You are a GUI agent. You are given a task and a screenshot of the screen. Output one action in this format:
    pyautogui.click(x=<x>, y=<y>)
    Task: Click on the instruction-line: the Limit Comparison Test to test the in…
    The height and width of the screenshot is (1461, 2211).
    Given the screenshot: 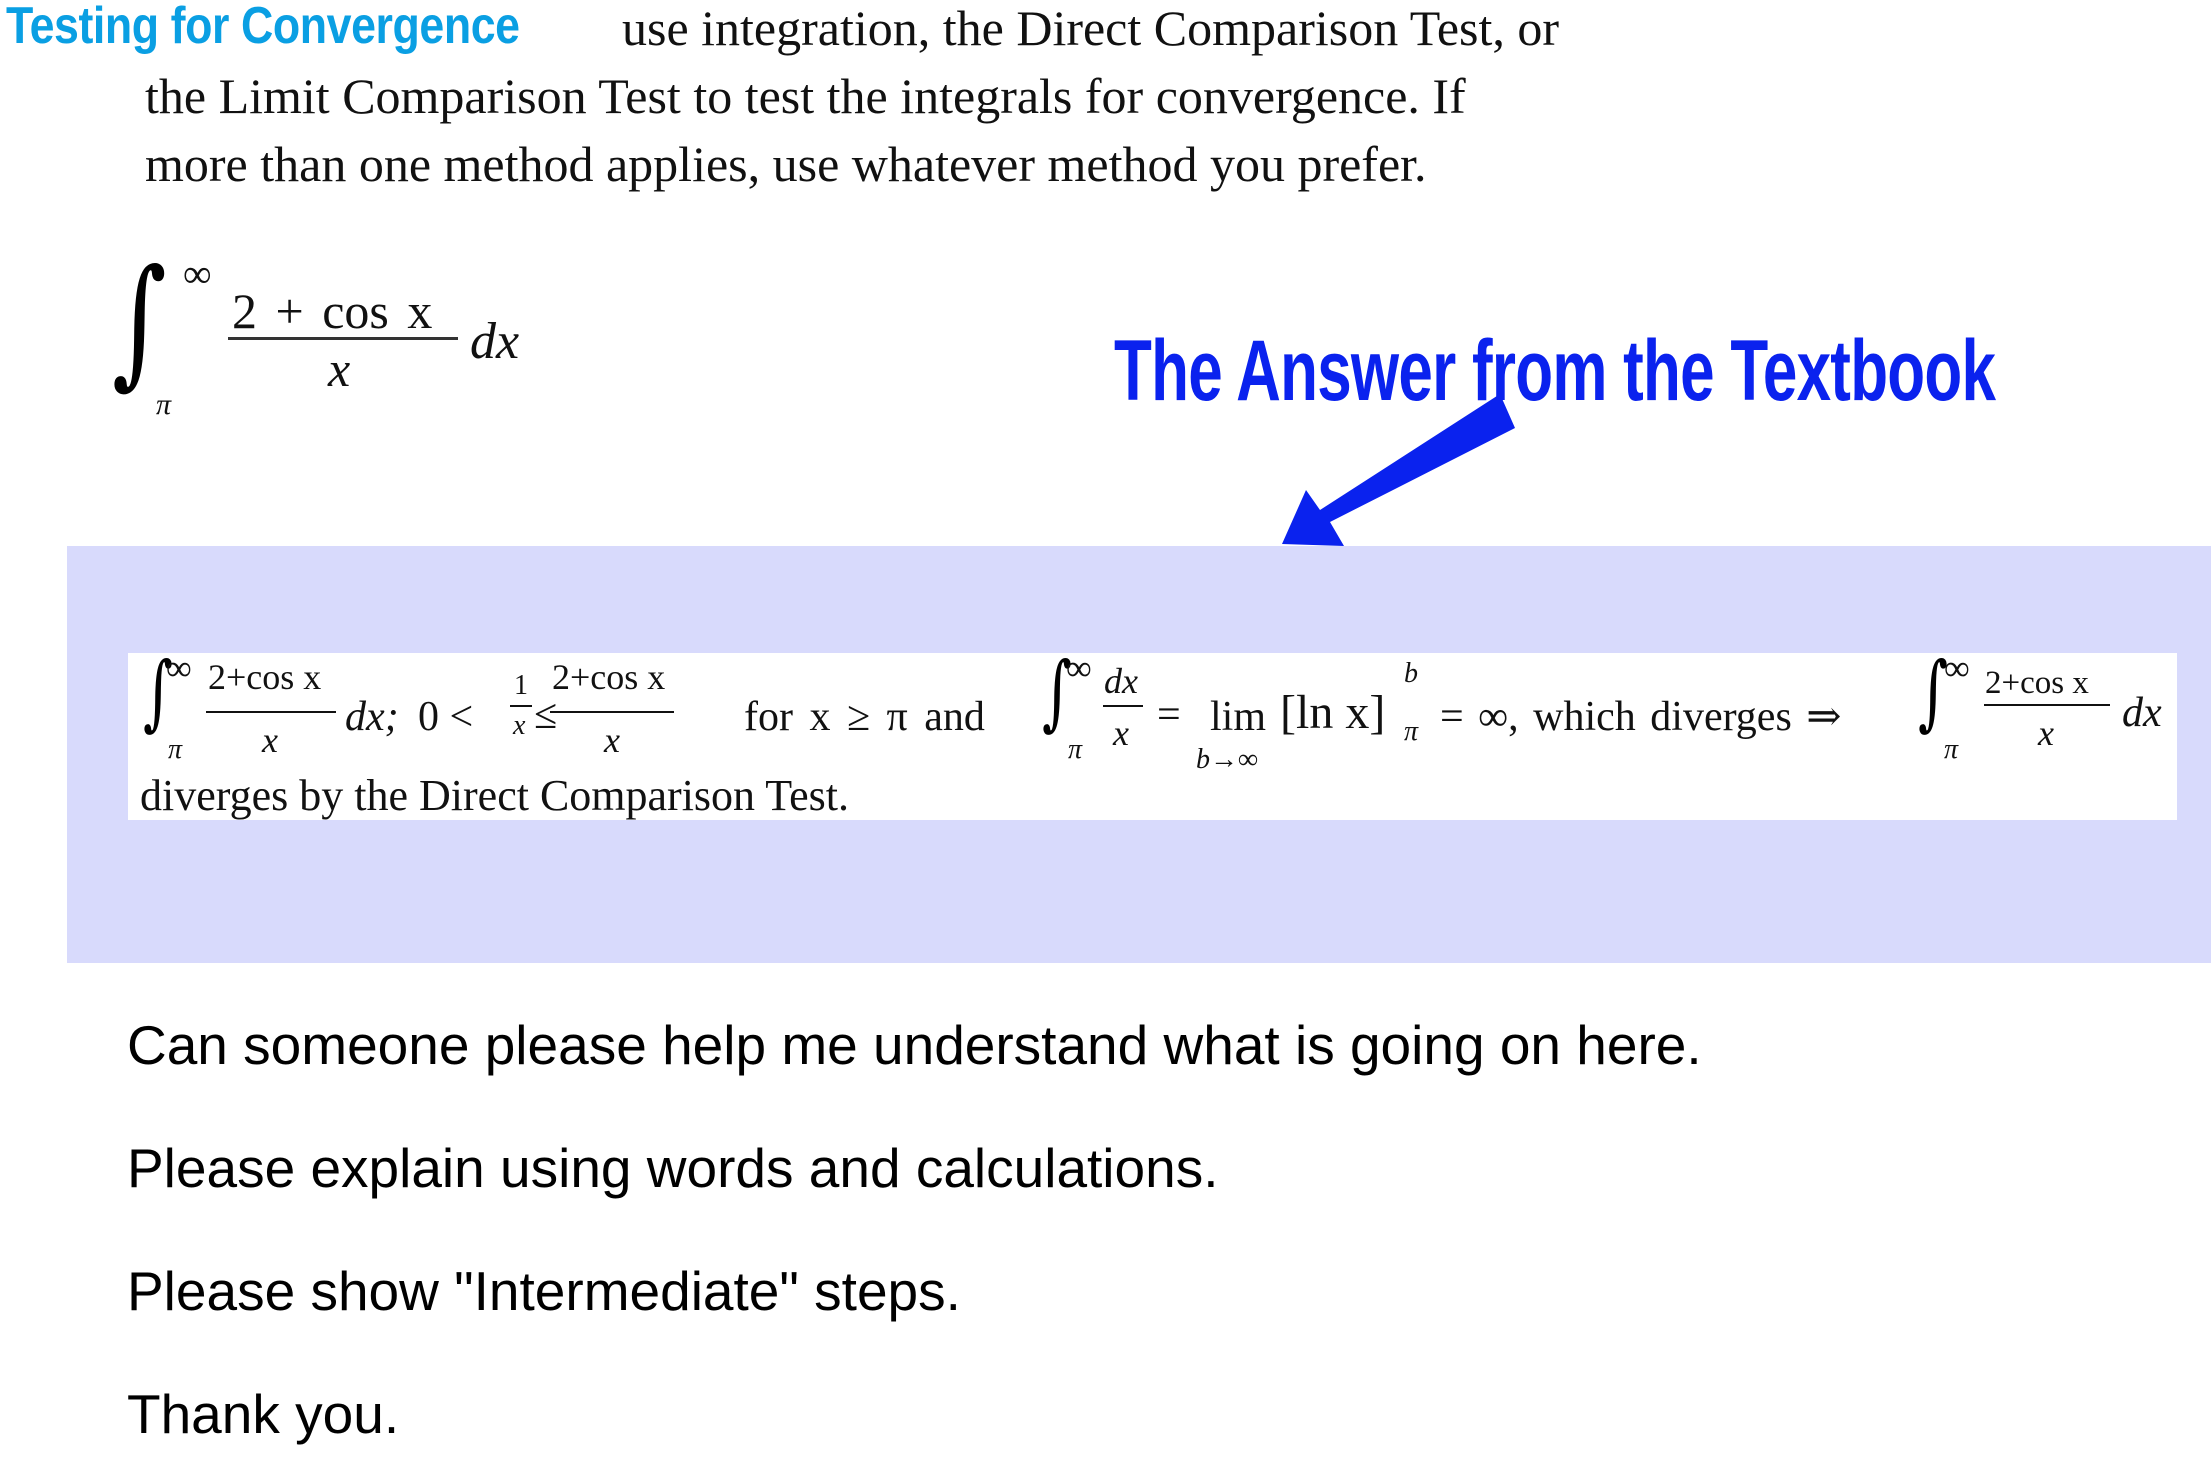 What is the action you would take?
    pyautogui.click(x=805, y=96)
    